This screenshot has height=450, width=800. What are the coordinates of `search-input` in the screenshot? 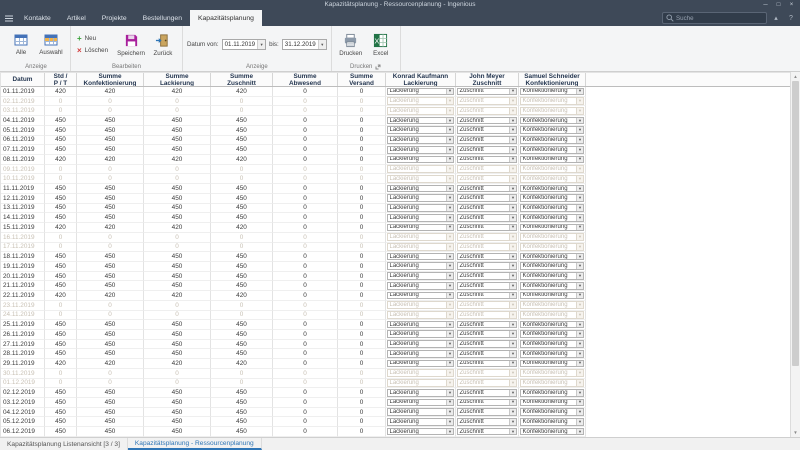 It's located at (719, 18).